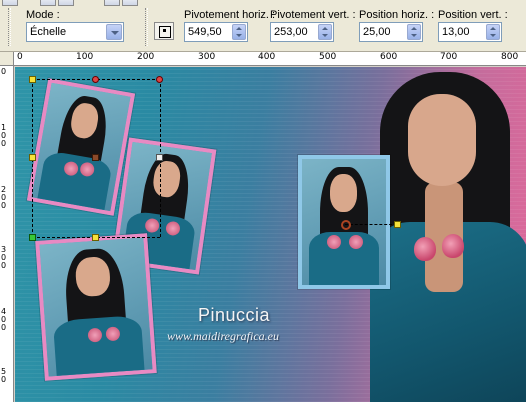 Image resolution: width=526 pixels, height=402 pixels. What do you see at coordinates (377, 32) in the screenshot?
I see `pos-h-value: 25,00` at bounding box center [377, 32].